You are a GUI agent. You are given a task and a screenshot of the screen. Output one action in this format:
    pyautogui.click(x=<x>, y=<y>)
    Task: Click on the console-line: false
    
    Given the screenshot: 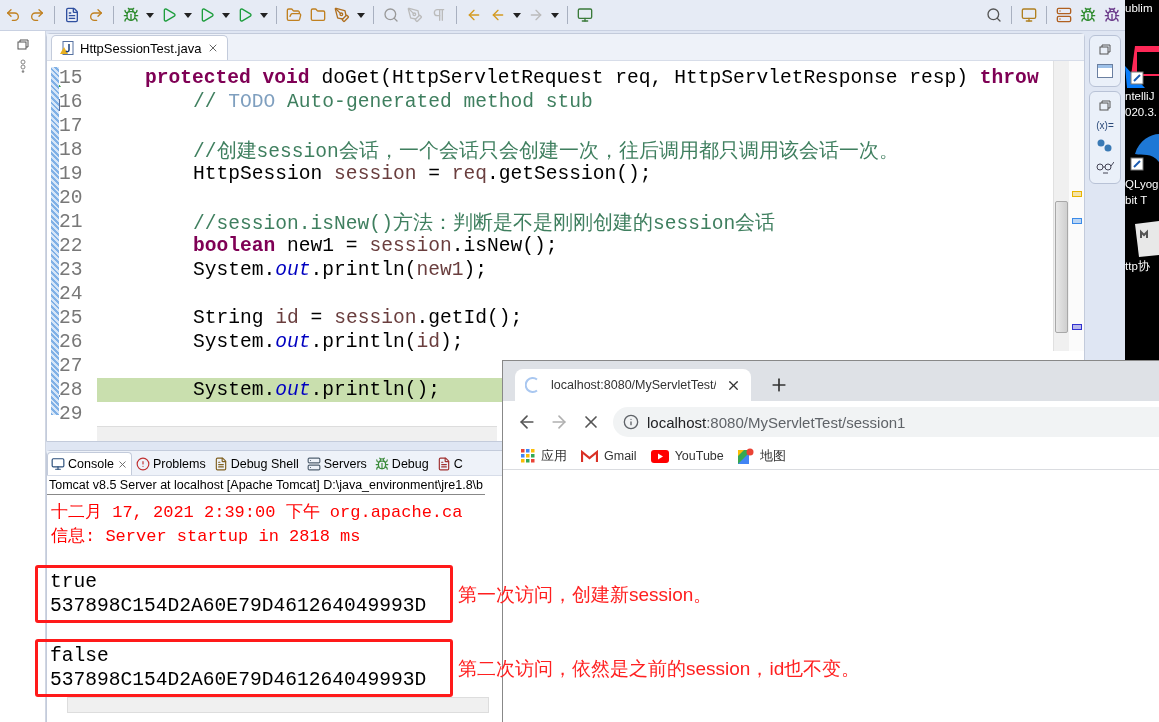 What is the action you would take?
    pyautogui.click(x=80, y=656)
    